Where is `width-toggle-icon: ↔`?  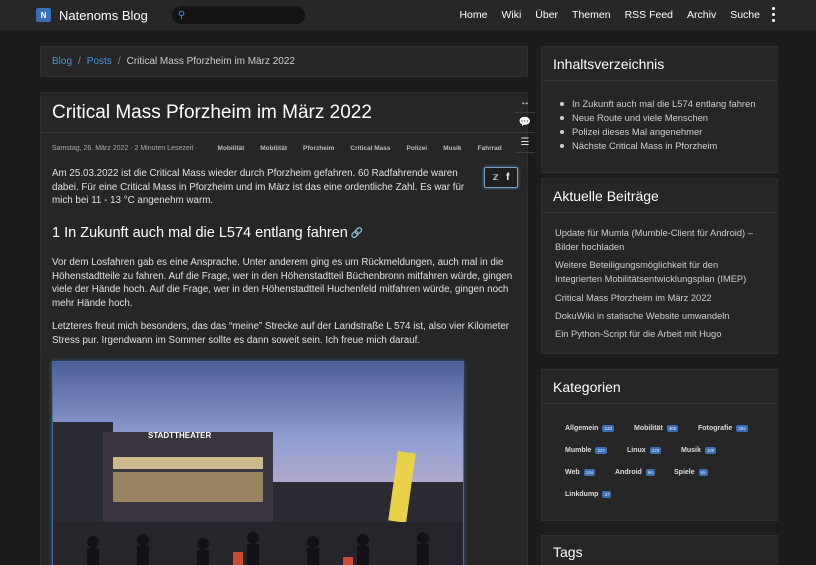 width-toggle-icon: ↔ is located at coordinates (525, 103).